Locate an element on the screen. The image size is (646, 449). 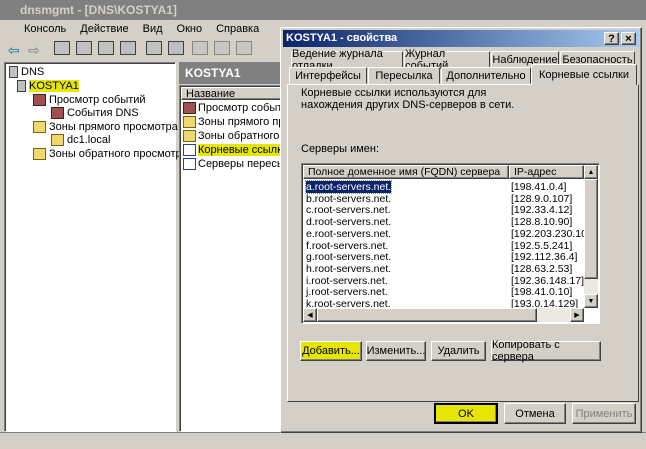
fqdn-cell: d.root-servers.net. is located at coordinates (349, 222).